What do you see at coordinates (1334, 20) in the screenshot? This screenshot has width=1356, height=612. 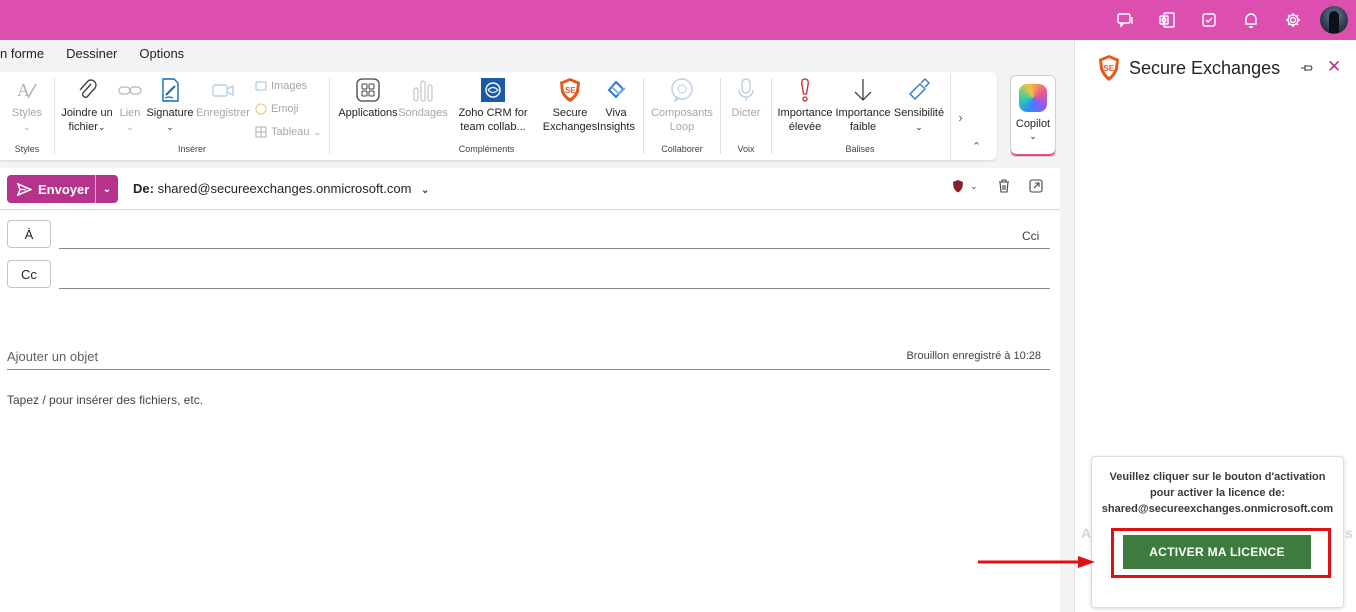 I see `avatar` at bounding box center [1334, 20].